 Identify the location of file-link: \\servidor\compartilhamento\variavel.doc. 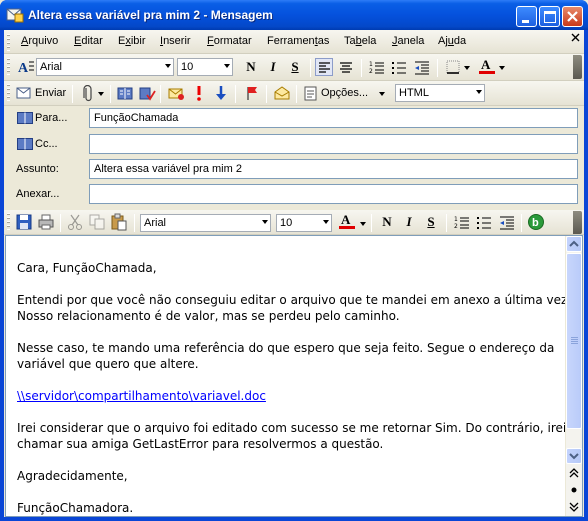
(141, 396).